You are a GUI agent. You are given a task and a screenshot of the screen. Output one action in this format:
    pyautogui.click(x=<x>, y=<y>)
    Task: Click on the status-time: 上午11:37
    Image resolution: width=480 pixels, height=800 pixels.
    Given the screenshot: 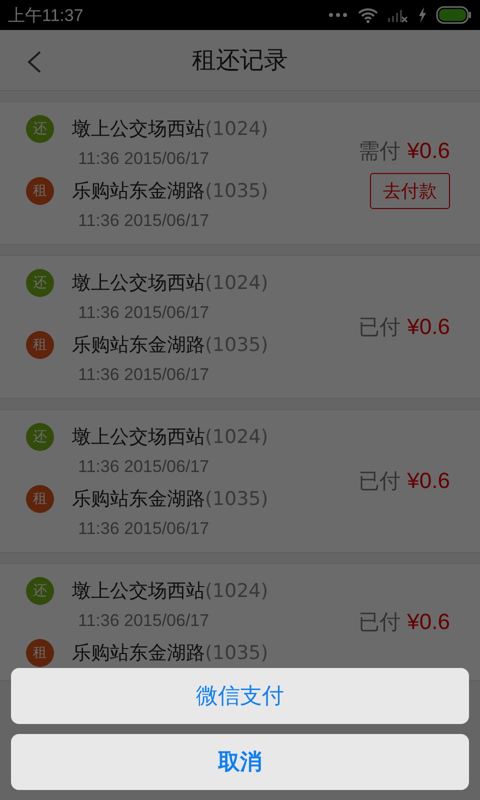 What is the action you would take?
    pyautogui.click(x=46, y=15)
    